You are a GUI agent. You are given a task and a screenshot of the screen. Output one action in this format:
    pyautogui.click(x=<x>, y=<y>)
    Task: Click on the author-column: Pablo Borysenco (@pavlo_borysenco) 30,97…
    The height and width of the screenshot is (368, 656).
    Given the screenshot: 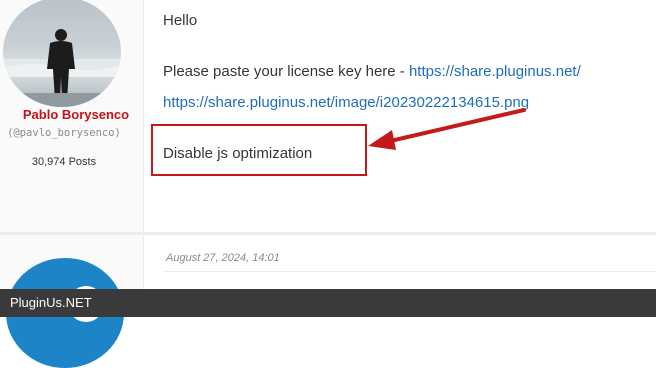 What is the action you would take?
    pyautogui.click(x=72, y=116)
    